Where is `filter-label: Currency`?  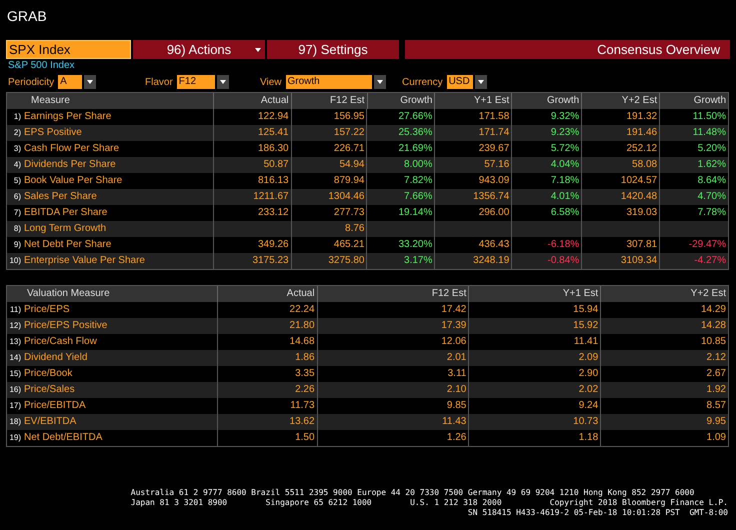 filter-label: Currency is located at coordinates (422, 83).